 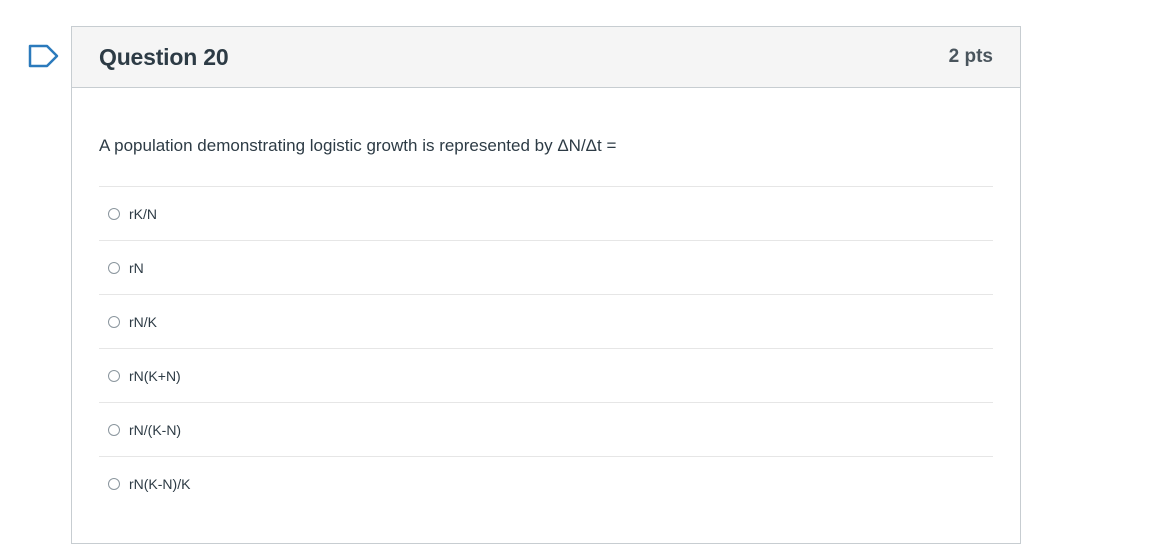 I want to click on answer-label: rN/(K-N), so click(x=155, y=429).